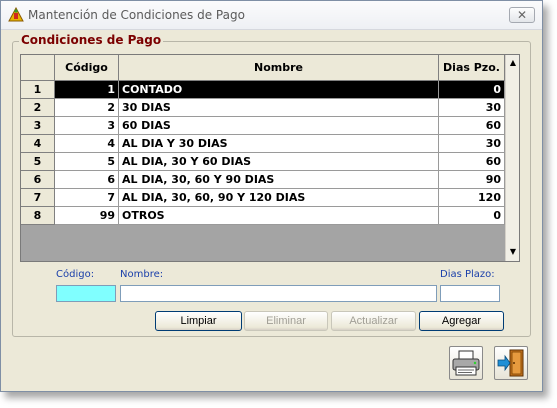 The height and width of the screenshot is (408, 557). I want to click on nombre-cell: CONTADO, so click(279, 90).